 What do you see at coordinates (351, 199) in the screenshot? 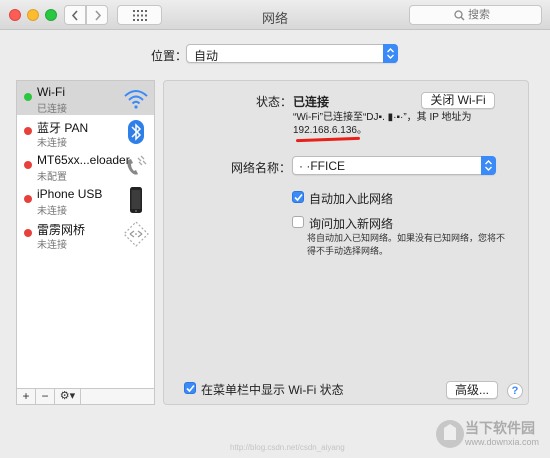
I see `checkbox-label: 自动加入此网络` at bounding box center [351, 199].